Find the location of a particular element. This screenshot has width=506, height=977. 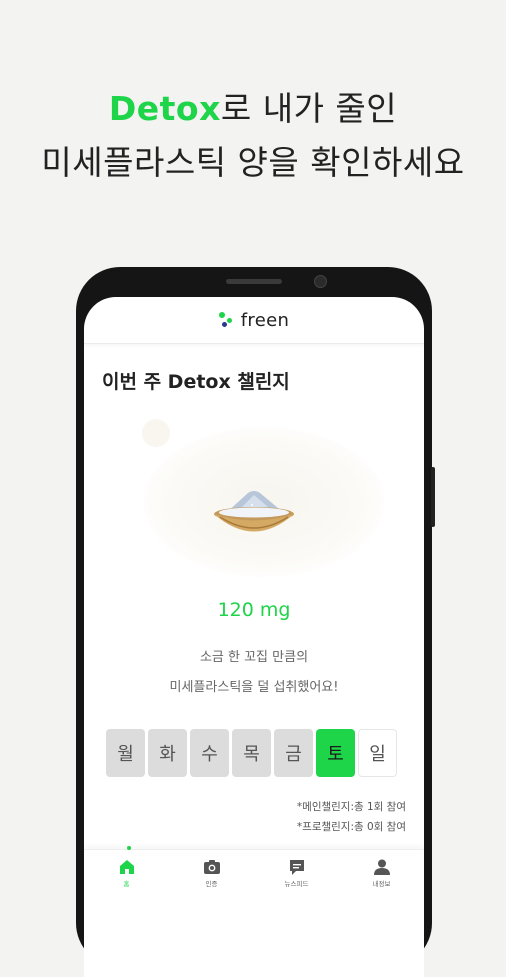

headline-line-1: Detox로 내가 줄인 is located at coordinates (253, 109).